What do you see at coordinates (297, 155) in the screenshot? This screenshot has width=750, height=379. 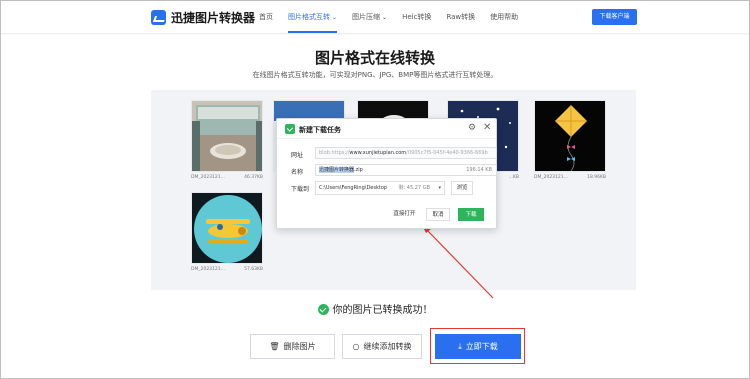 I see `url-label: 网址` at bounding box center [297, 155].